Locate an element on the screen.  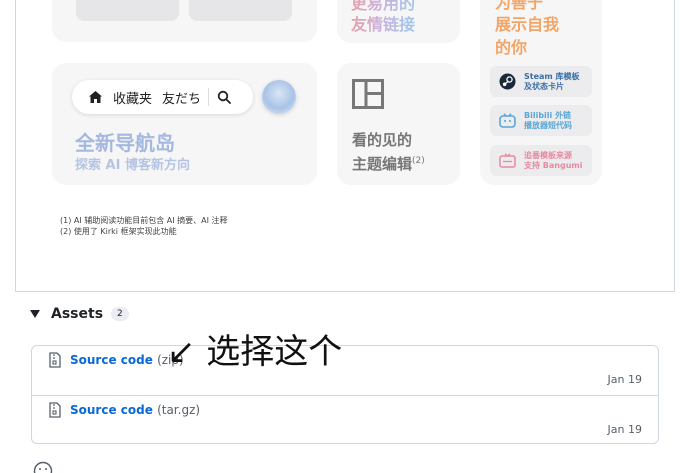
annotation-choose-this: ↙ 选择这个 is located at coordinates (255, 352).